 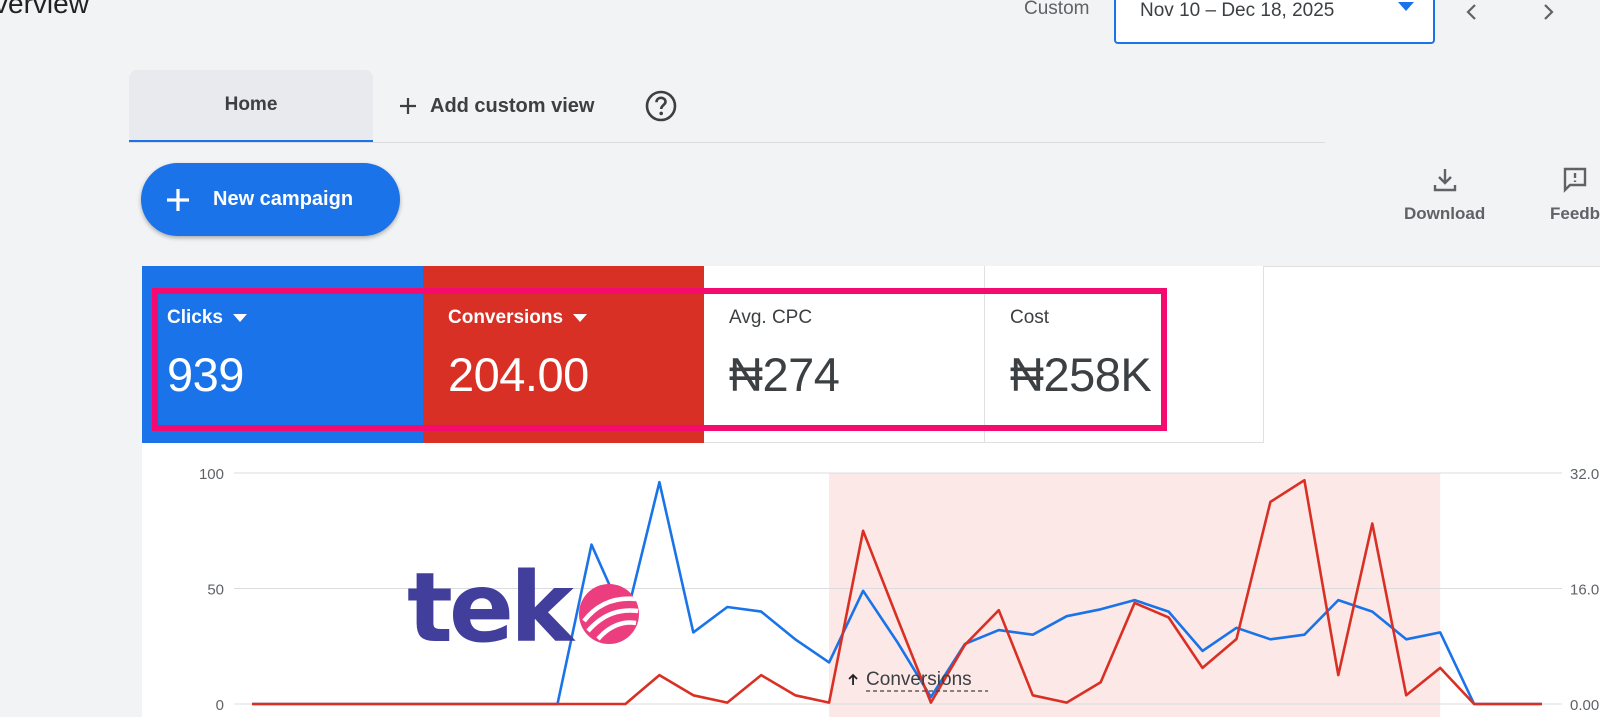 I want to click on metric-avg-cpc-label: Avg. CPC, so click(x=771, y=317).